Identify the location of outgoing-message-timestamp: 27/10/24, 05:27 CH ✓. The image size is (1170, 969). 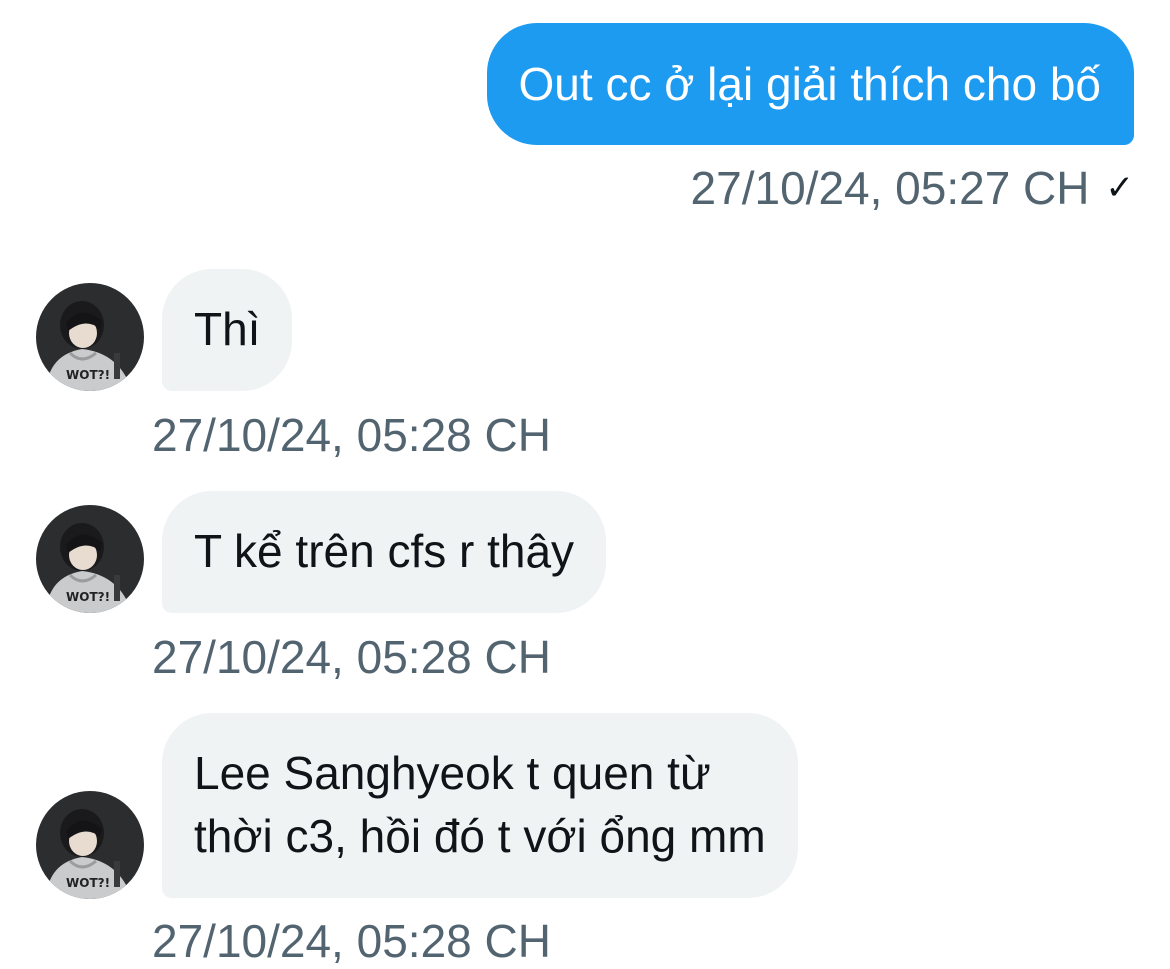
(912, 188).